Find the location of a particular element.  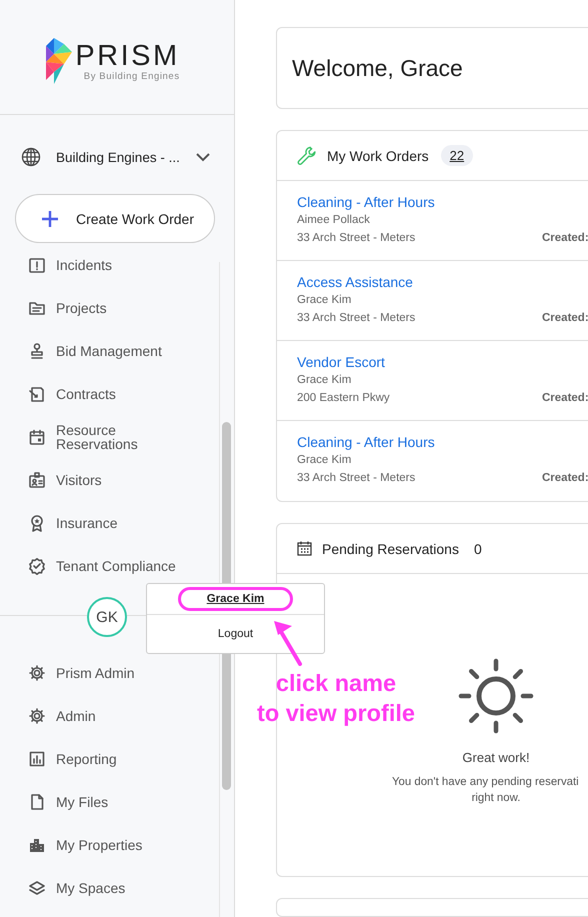

nav-item: Projects is located at coordinates (109, 307).